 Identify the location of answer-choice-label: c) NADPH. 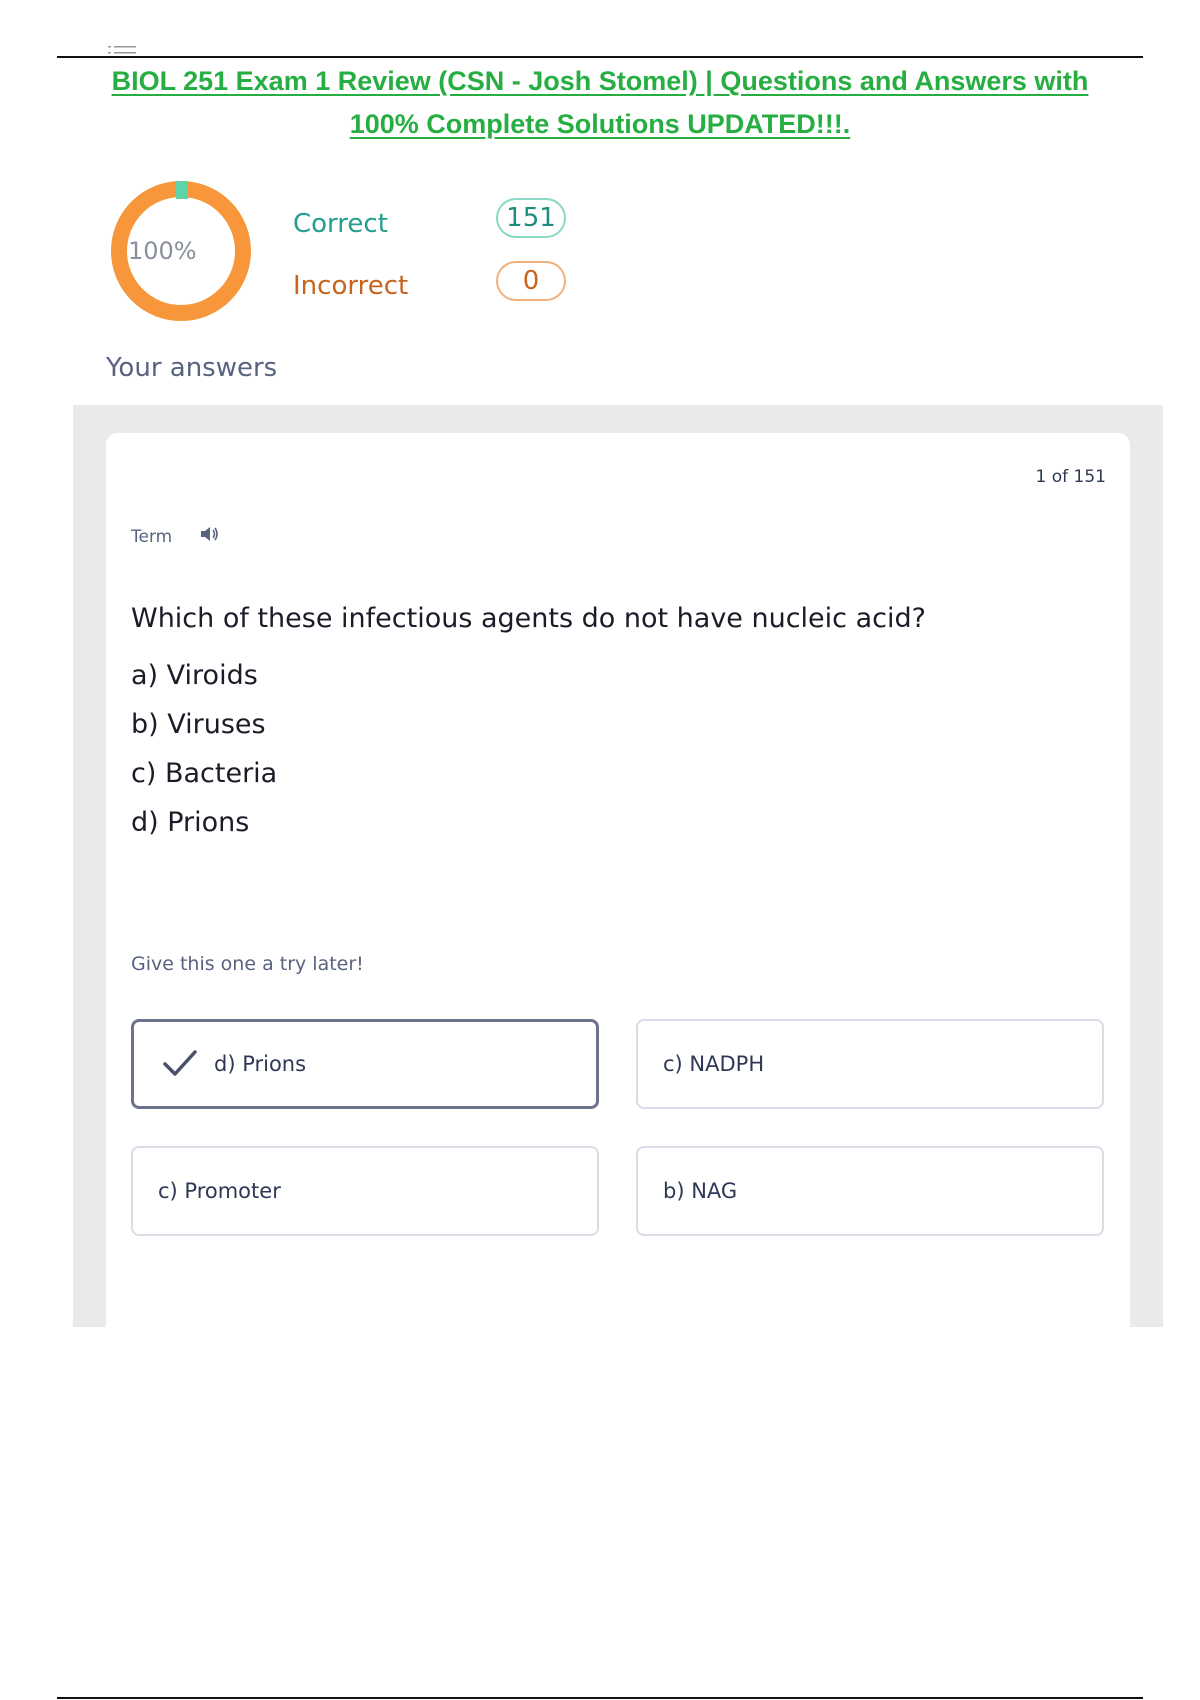
(714, 1064).